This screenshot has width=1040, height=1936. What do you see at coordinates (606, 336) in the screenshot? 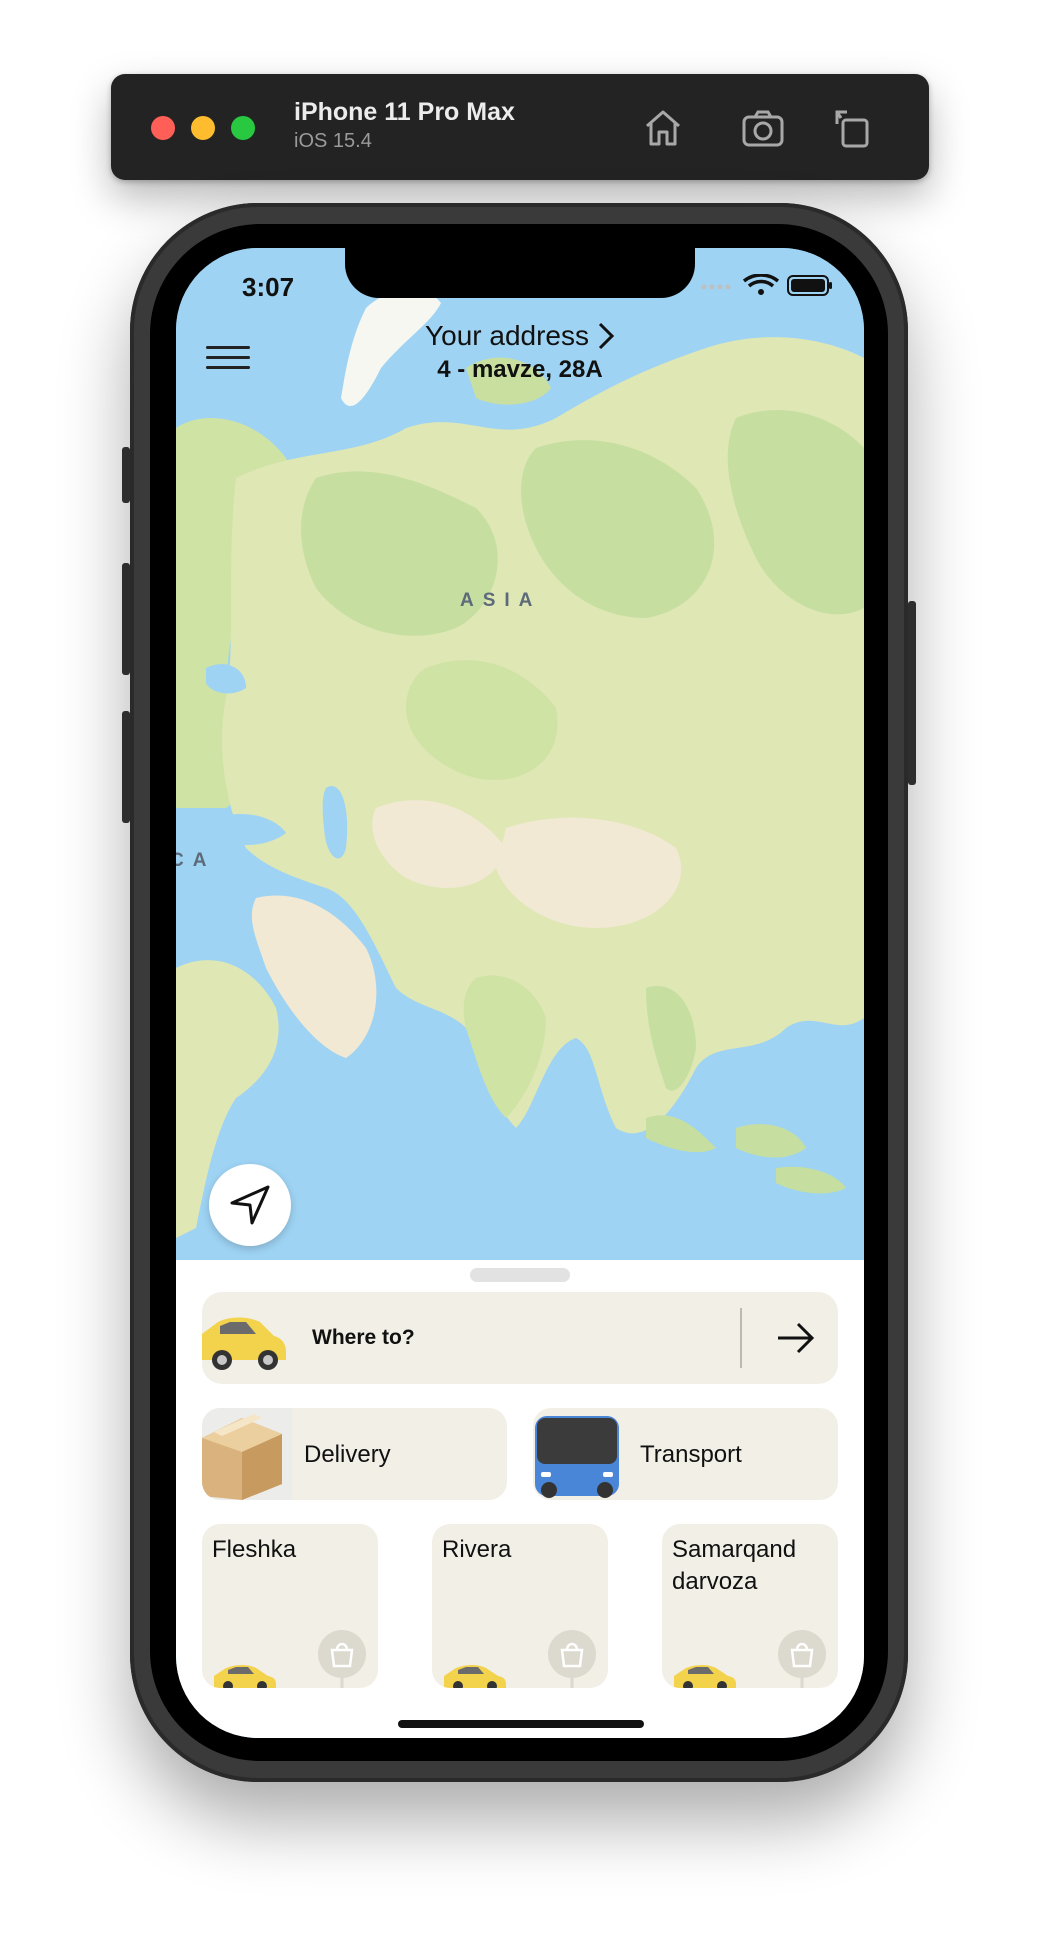
I see `chevron-right-icon` at bounding box center [606, 336].